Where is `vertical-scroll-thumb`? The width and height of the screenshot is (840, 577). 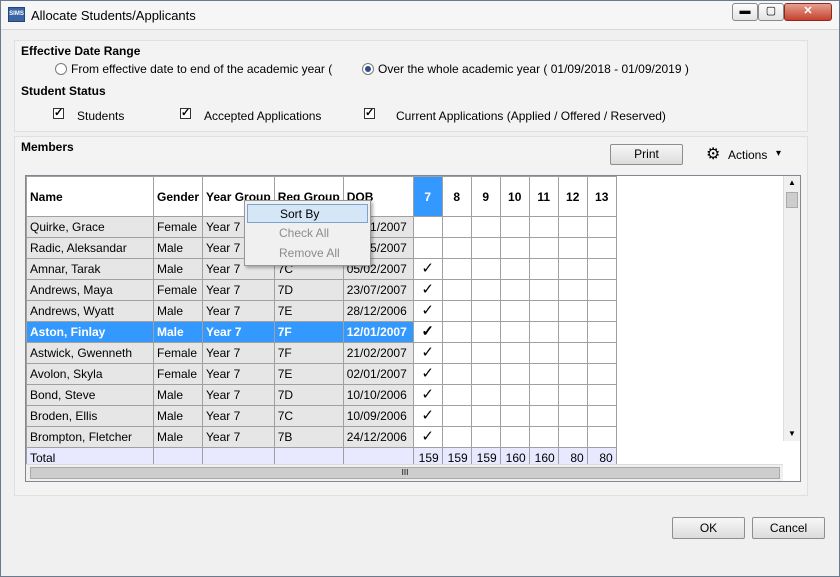
vertical-scroll-thumb is located at coordinates (792, 200).